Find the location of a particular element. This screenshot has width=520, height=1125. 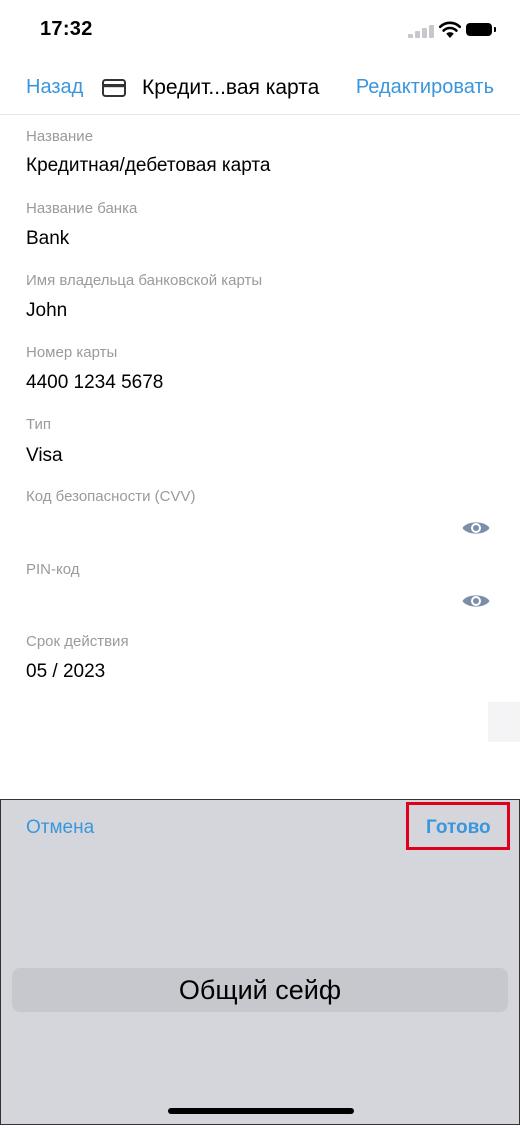

back-button: Назад is located at coordinates (54, 87).